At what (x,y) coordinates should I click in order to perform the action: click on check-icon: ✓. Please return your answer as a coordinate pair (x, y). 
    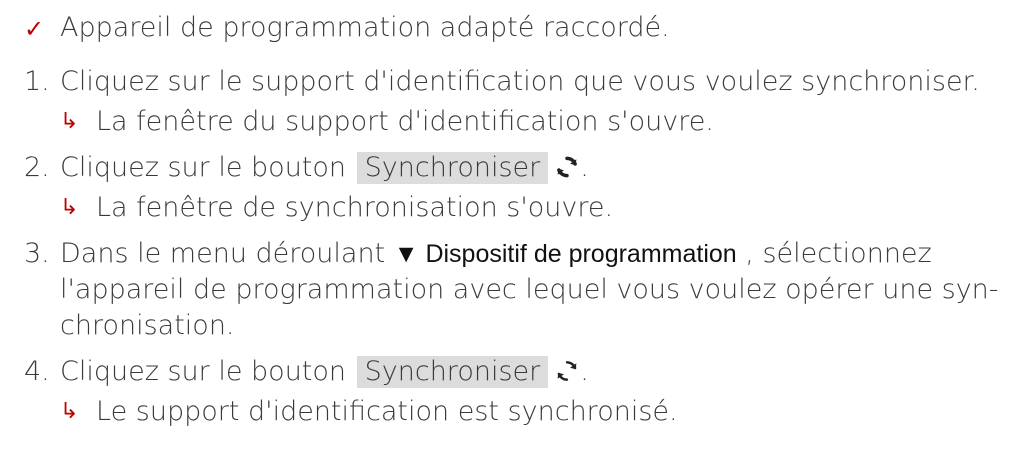
    Looking at the image, I should click on (34, 29).